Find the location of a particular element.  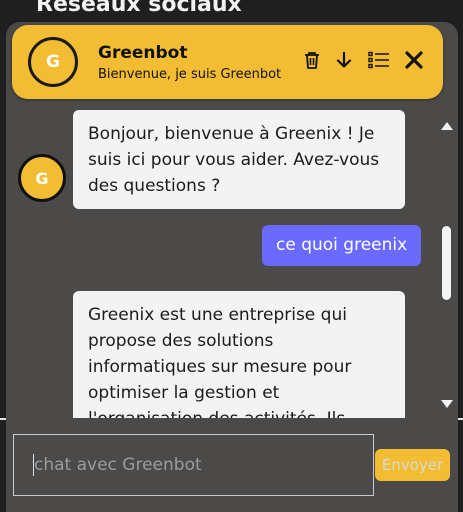

text-caret is located at coordinates (33, 465).